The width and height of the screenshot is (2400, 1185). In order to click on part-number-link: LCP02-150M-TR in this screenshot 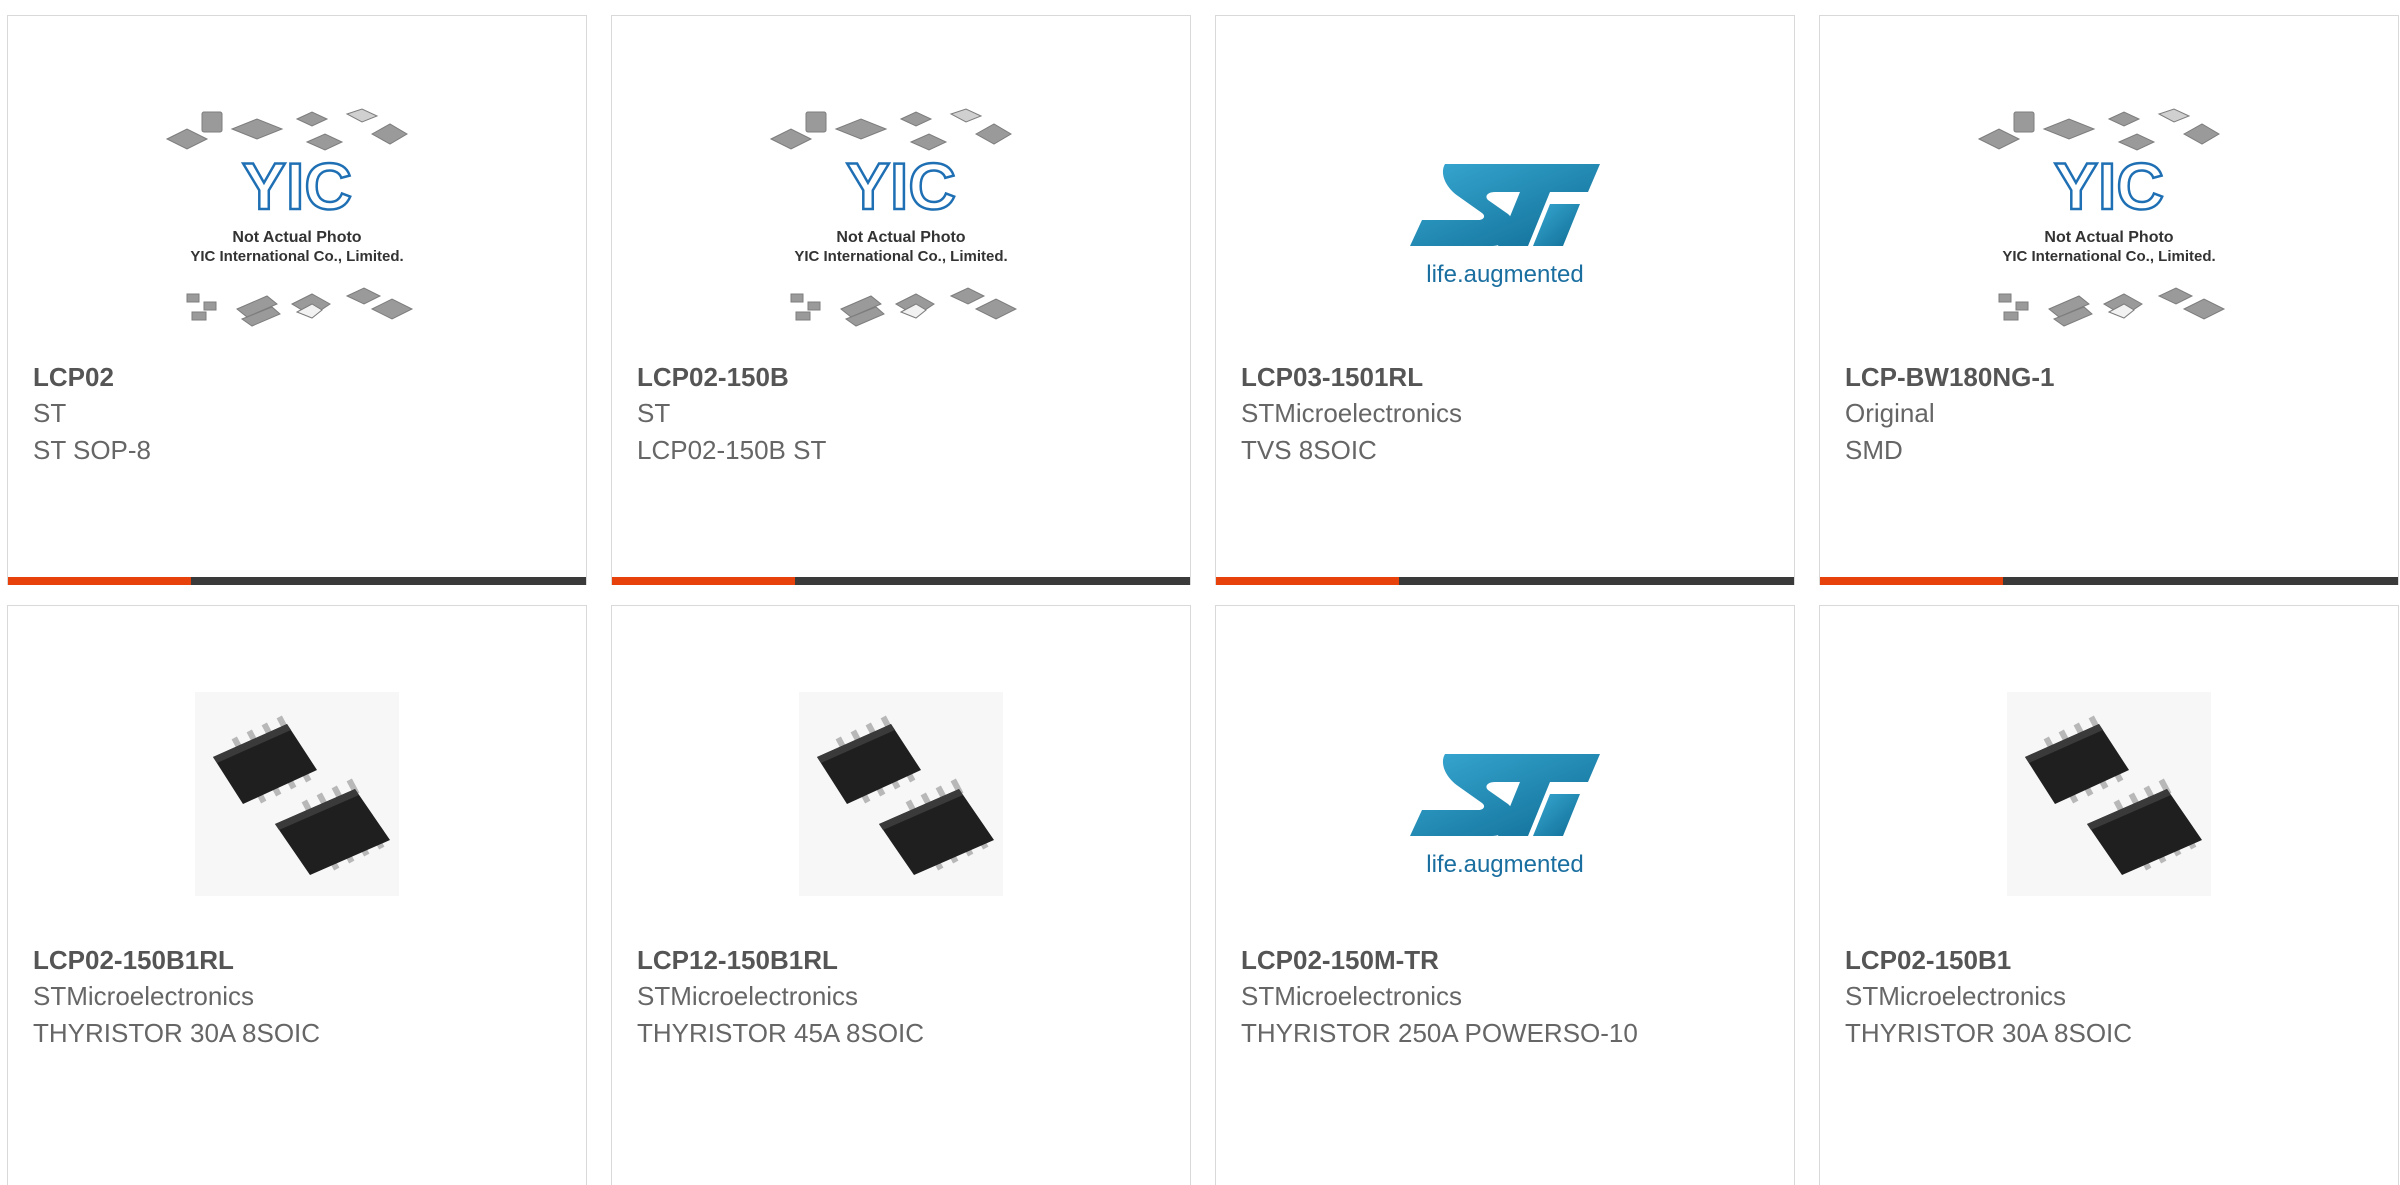, I will do `click(1507, 960)`.